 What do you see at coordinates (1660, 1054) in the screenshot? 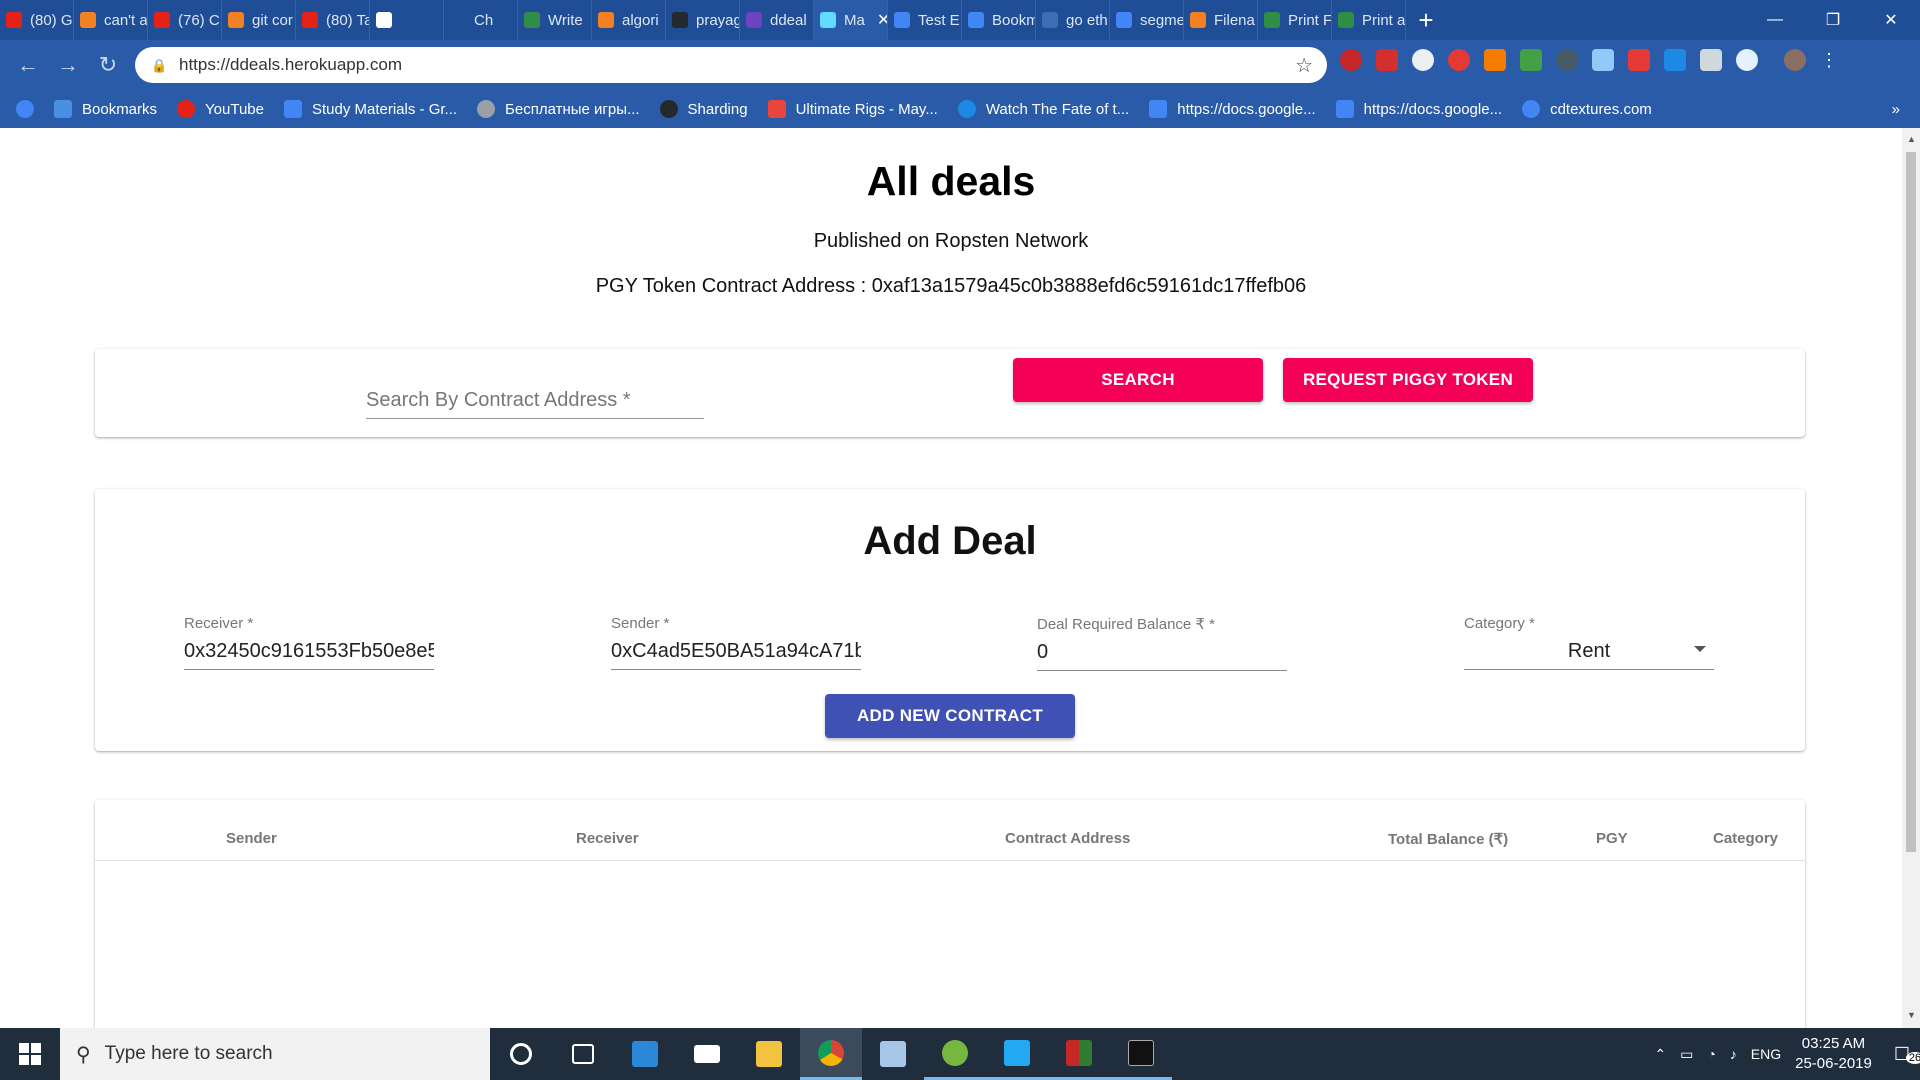
I see `chevron-up-icon: ⌃` at bounding box center [1660, 1054].